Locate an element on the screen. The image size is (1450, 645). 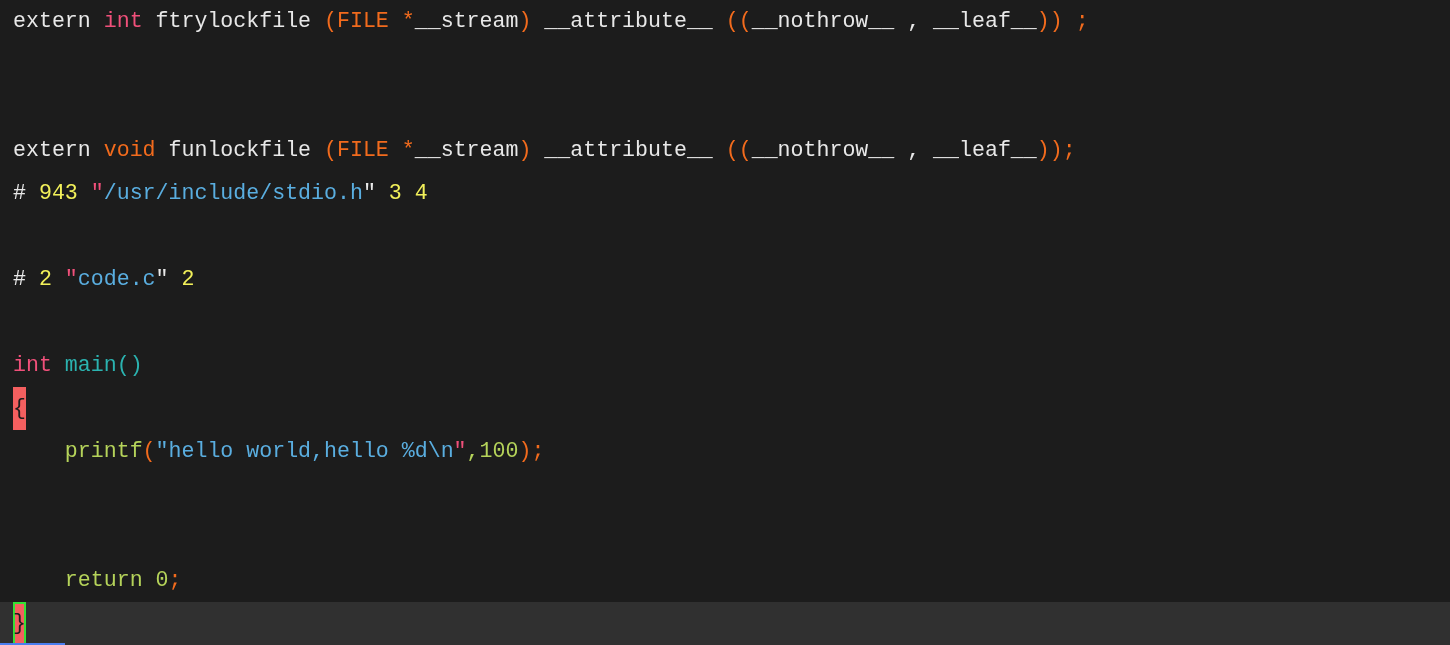
code-text: ,100 is located at coordinates (492, 451).